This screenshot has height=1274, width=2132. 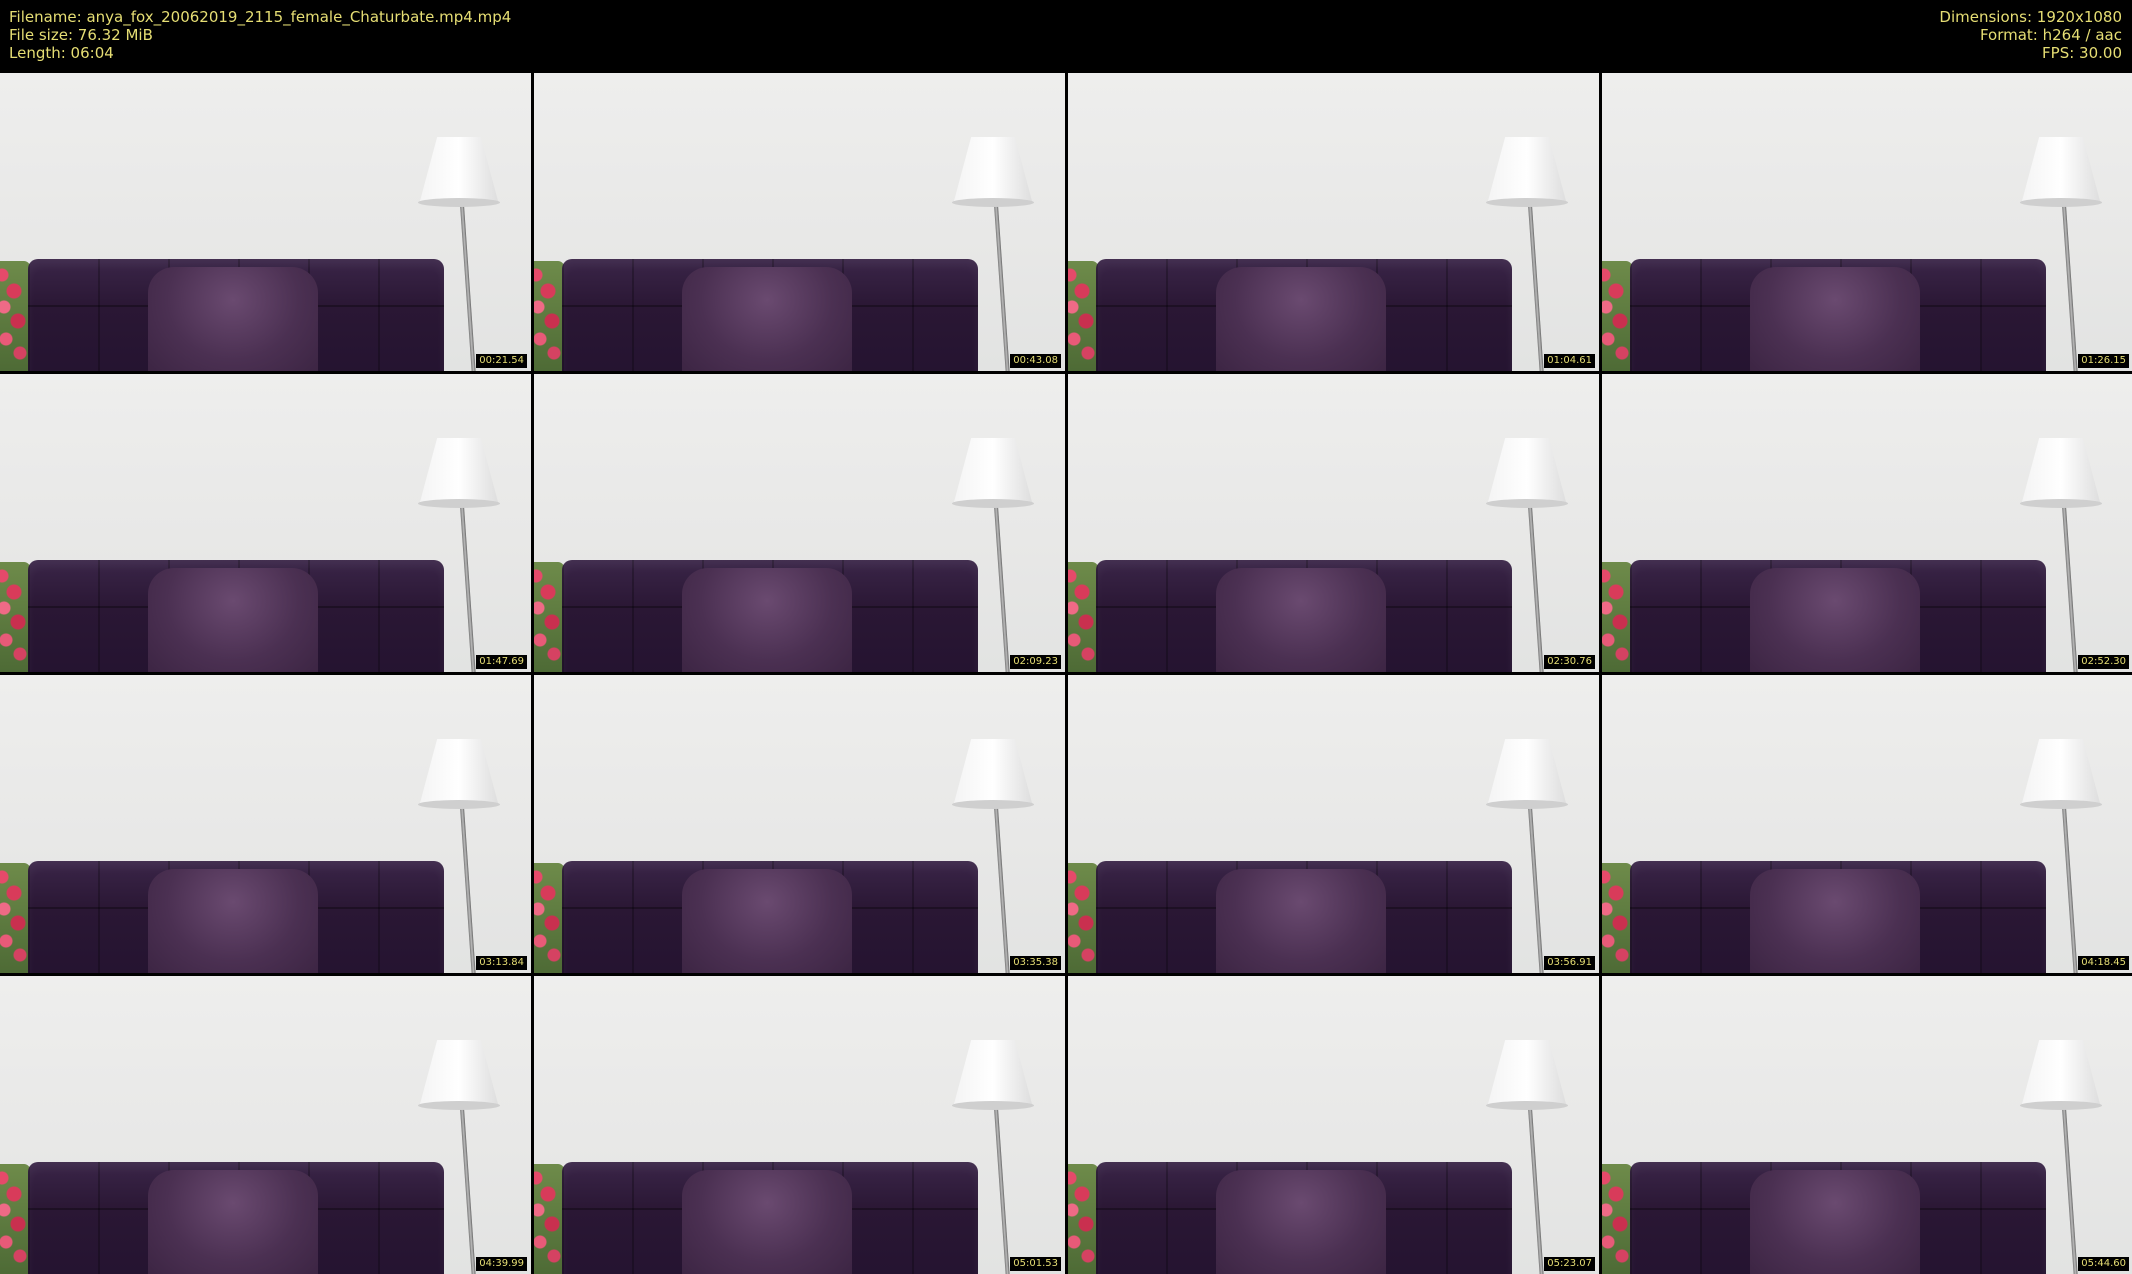 I want to click on thumbnail-timestamp: 02:09.23, so click(x=1035, y=662).